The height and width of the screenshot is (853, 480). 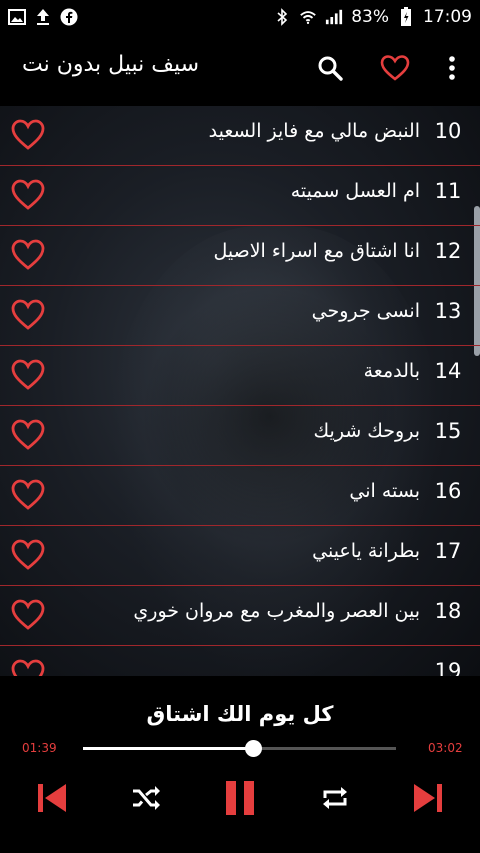 I want to click on list-item: النبض مالي مع فايز السعيد 10, so click(x=240, y=136).